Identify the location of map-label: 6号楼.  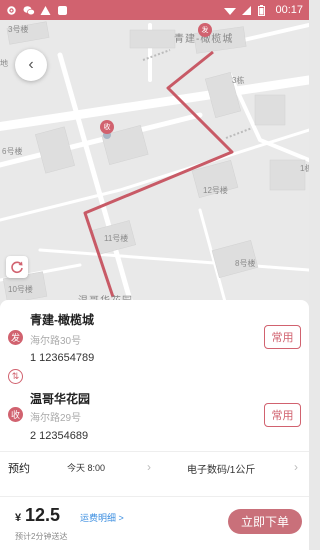
(12, 151).